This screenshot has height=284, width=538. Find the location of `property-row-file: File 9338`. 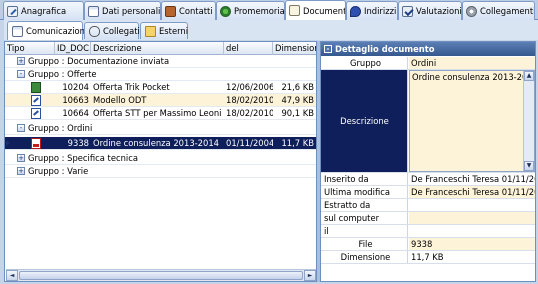

property-row-file: File 9338 is located at coordinates (428, 244).